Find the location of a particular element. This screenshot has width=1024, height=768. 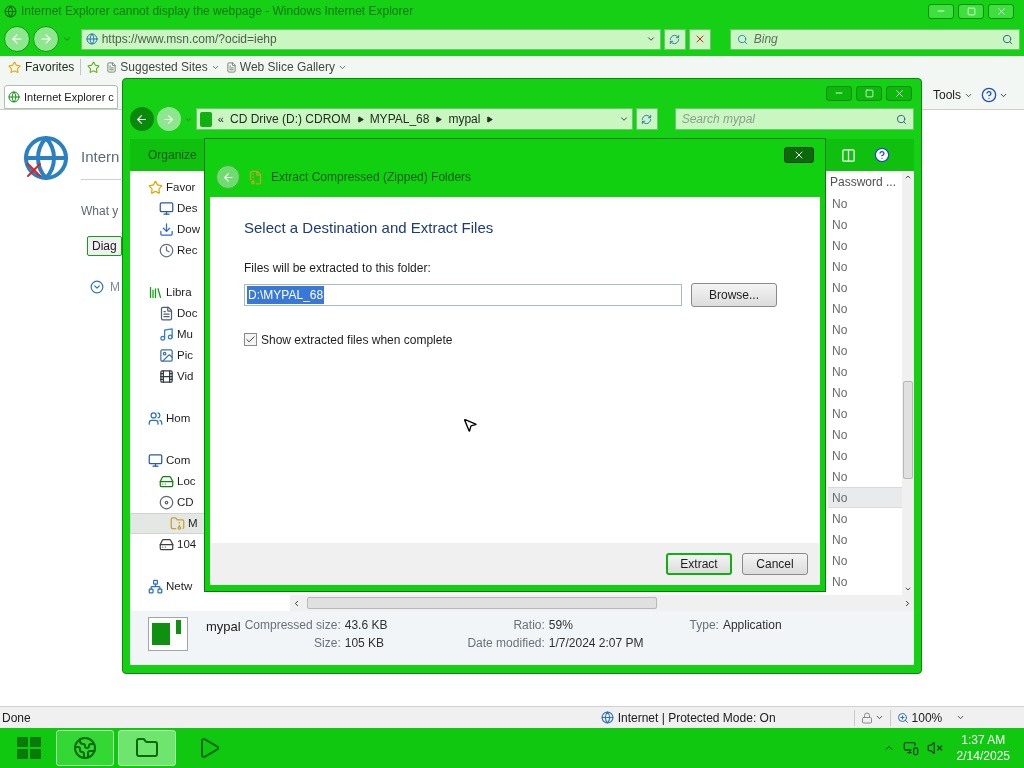

error-heading: Intern is located at coordinates (101, 157).